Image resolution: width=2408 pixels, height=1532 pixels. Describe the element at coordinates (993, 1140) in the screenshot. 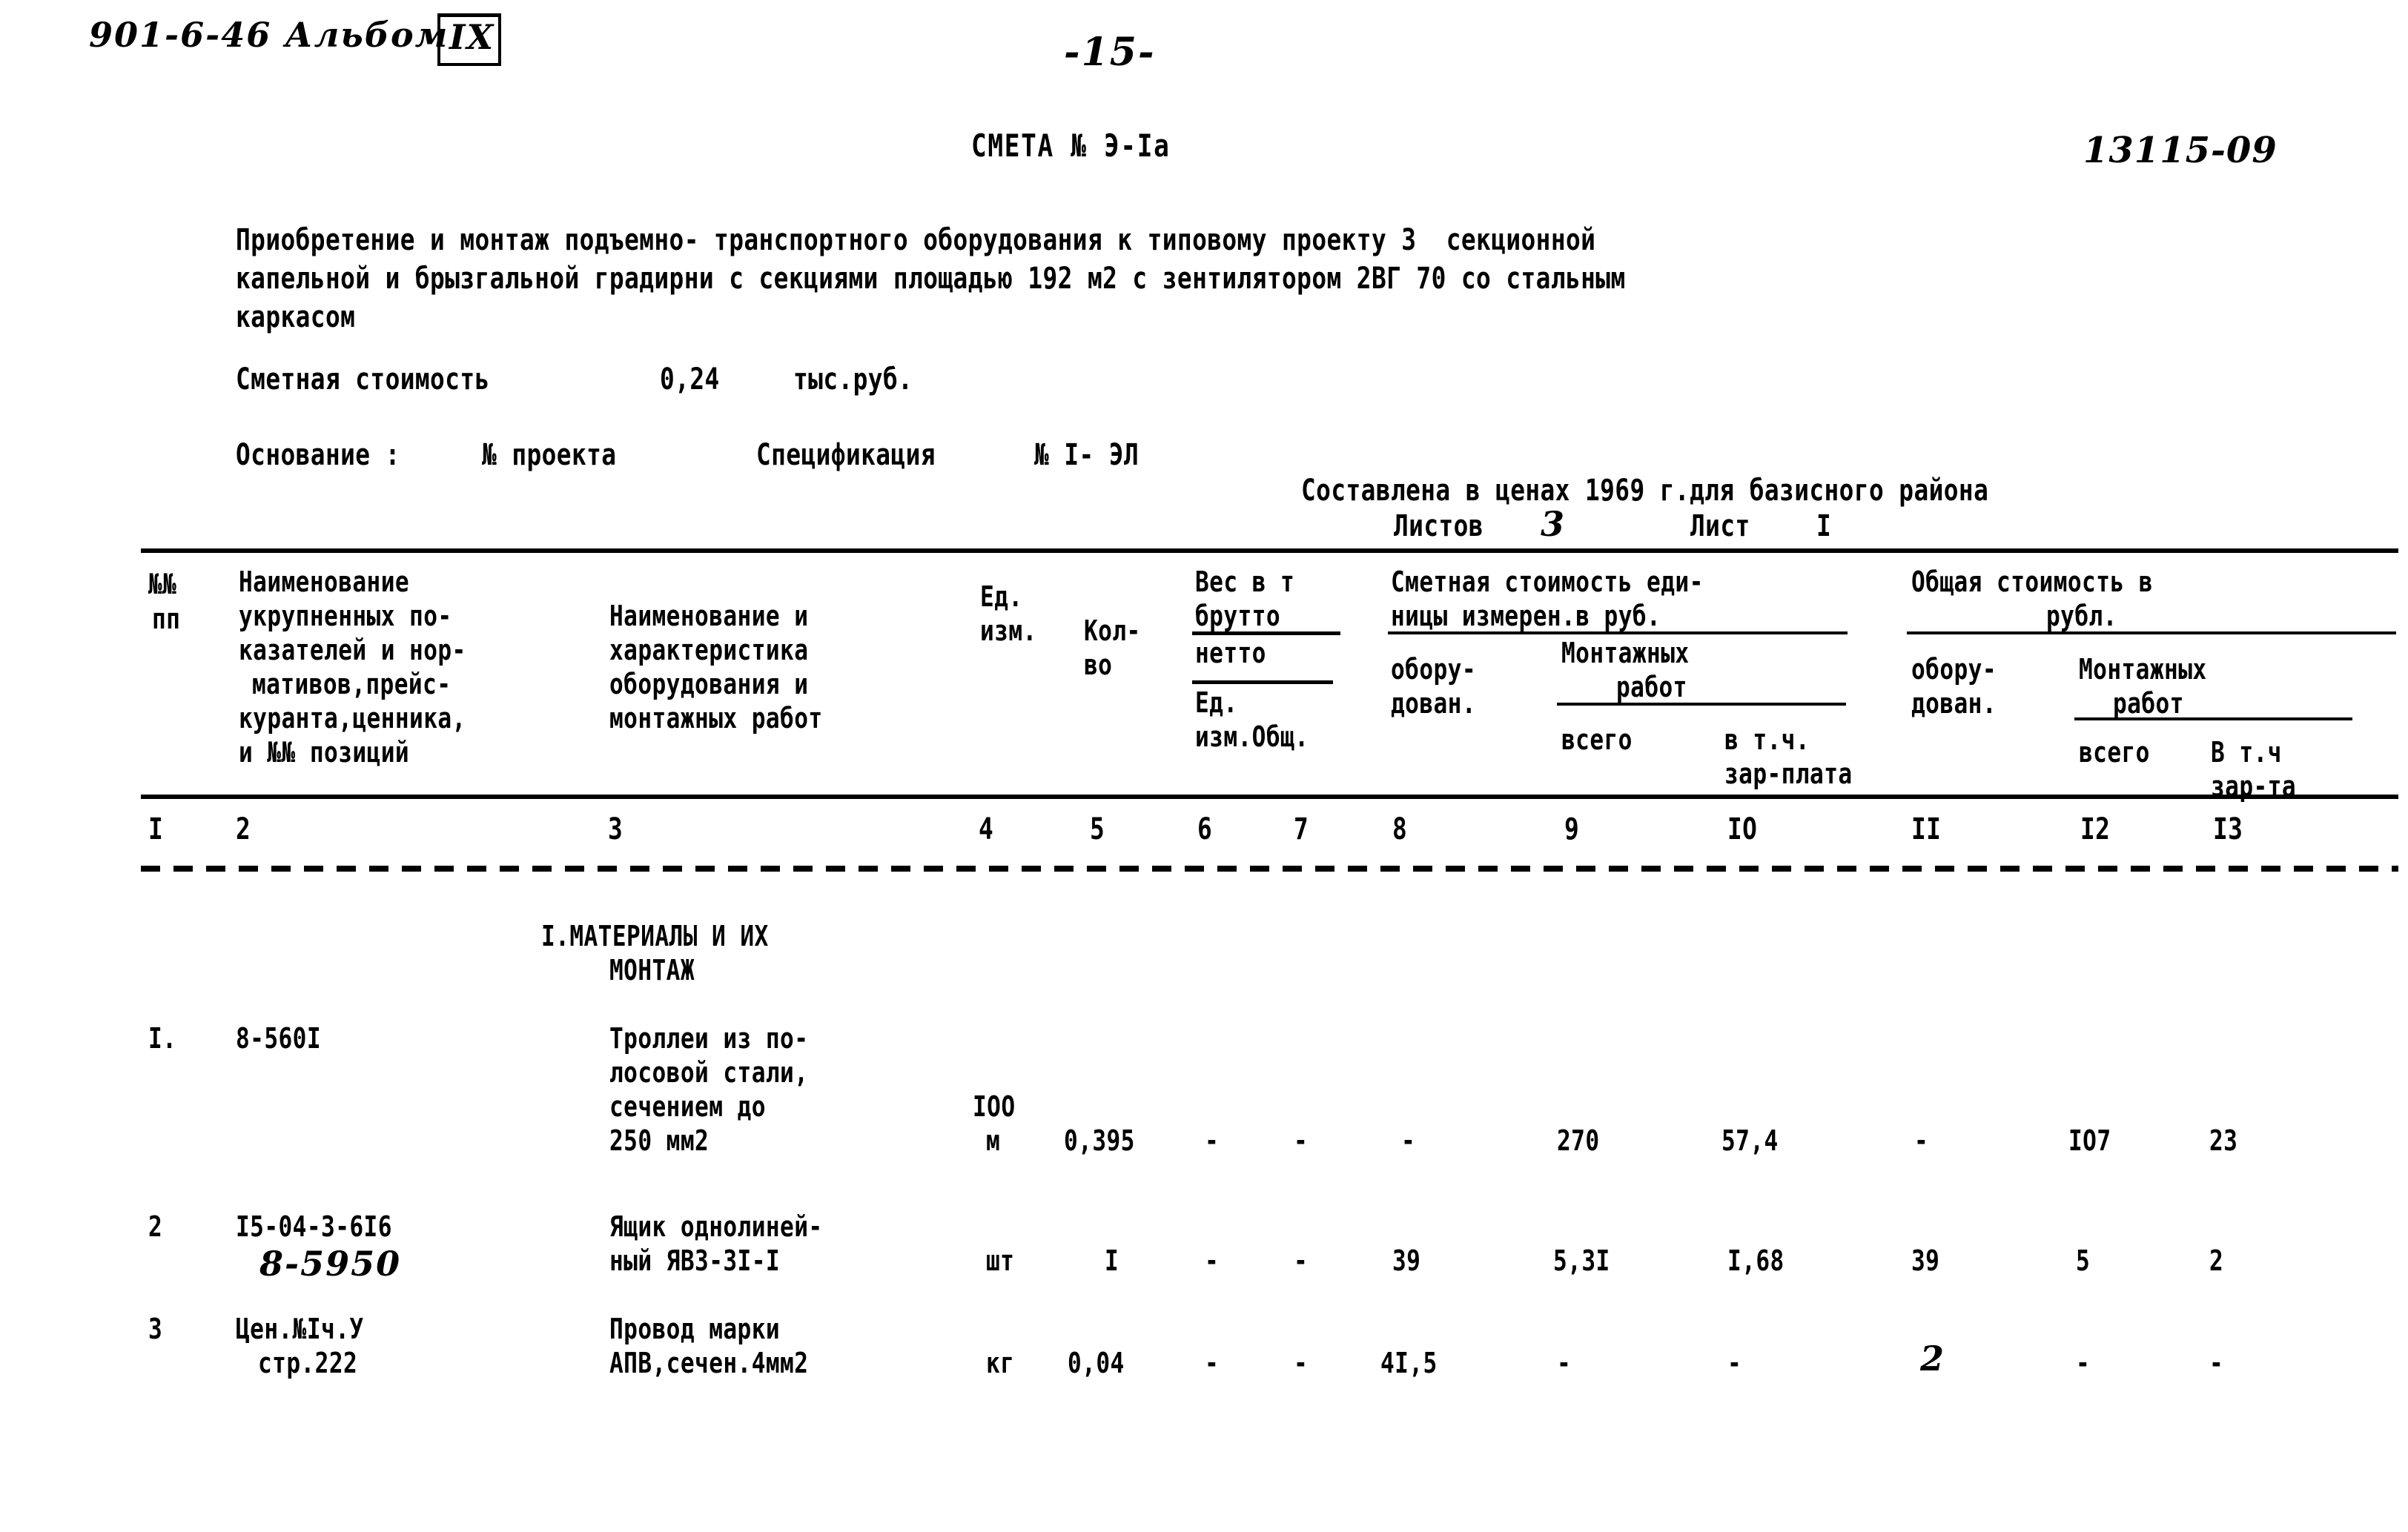

I see `row1-unit: м` at that location.